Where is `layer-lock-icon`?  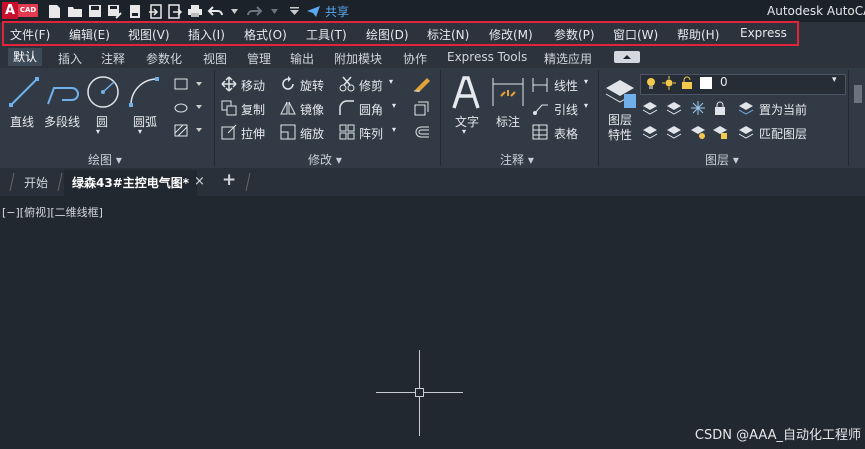 layer-lock-icon is located at coordinates (720, 108).